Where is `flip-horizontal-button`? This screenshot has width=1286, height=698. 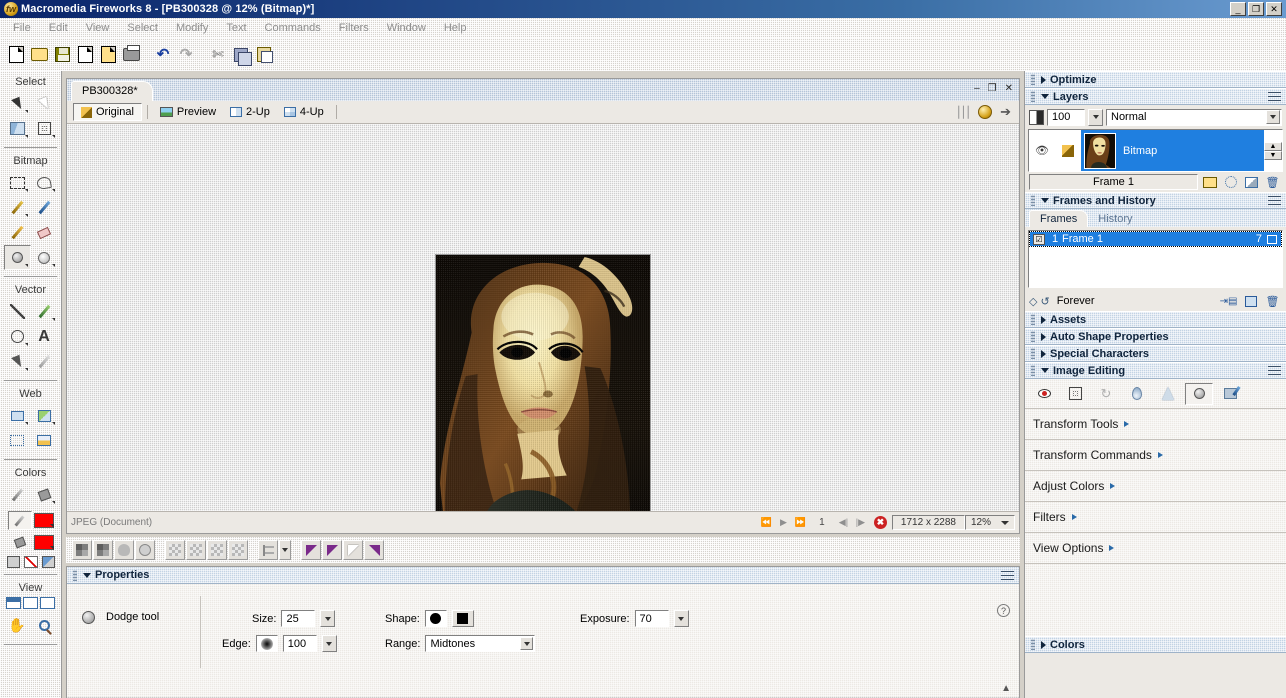
flip-horizontal-button is located at coordinates (353, 550).